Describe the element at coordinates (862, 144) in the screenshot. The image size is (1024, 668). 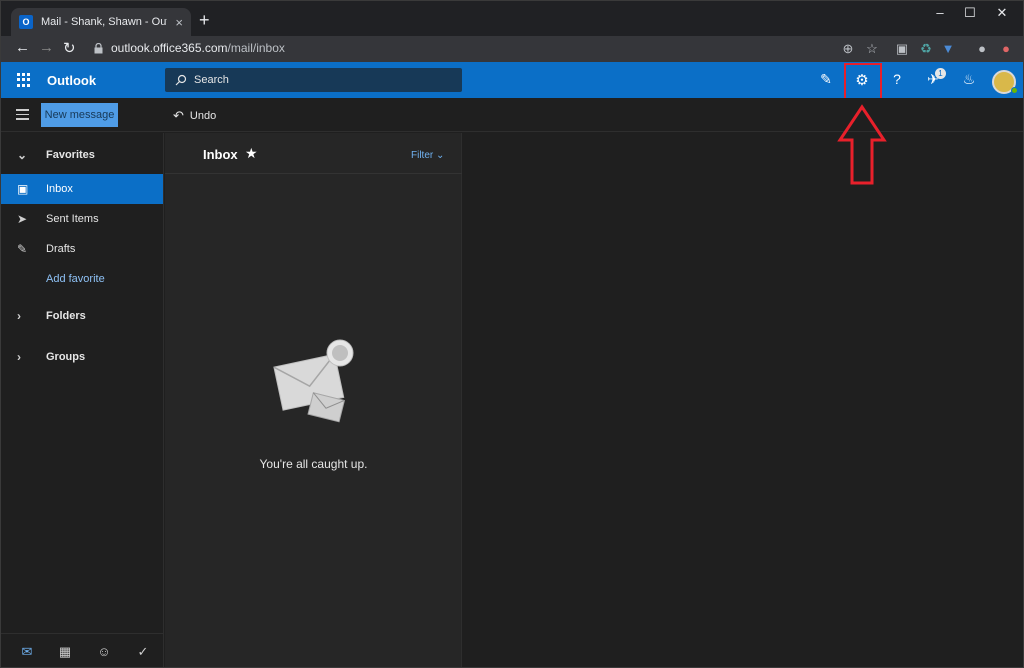
I see `annotation-arrow-icon` at that location.